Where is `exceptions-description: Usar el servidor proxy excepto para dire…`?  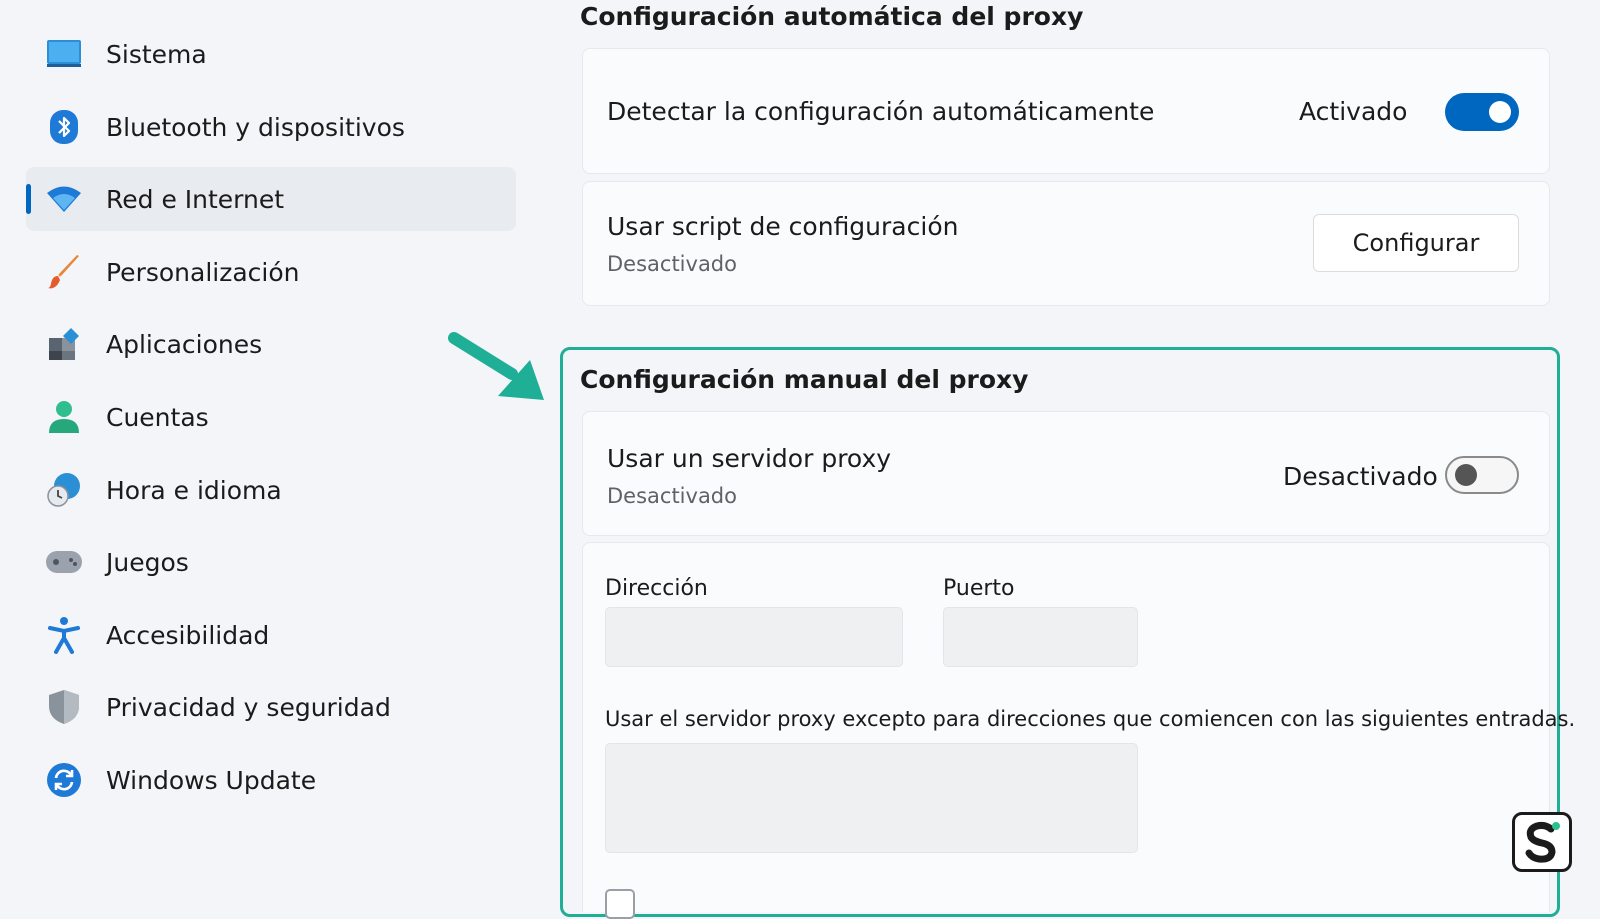
exceptions-description: Usar el servidor proxy excepto para dire… is located at coordinates (1090, 719).